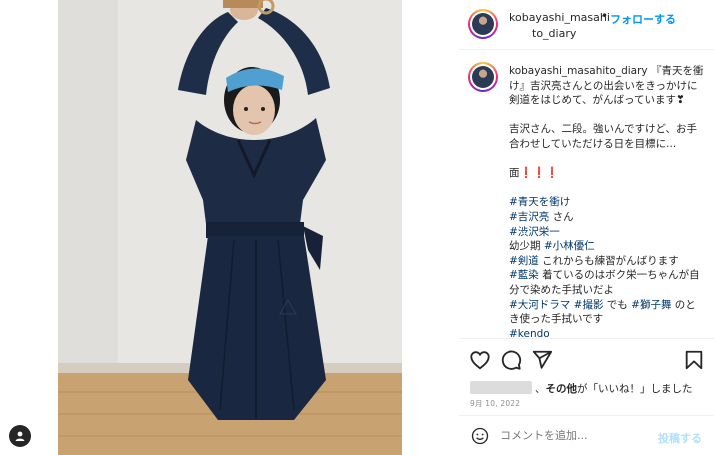 This screenshot has height=455, width=714. What do you see at coordinates (539, 305) in the screenshot?
I see `hashtag-link: #大河ドラマ` at bounding box center [539, 305].